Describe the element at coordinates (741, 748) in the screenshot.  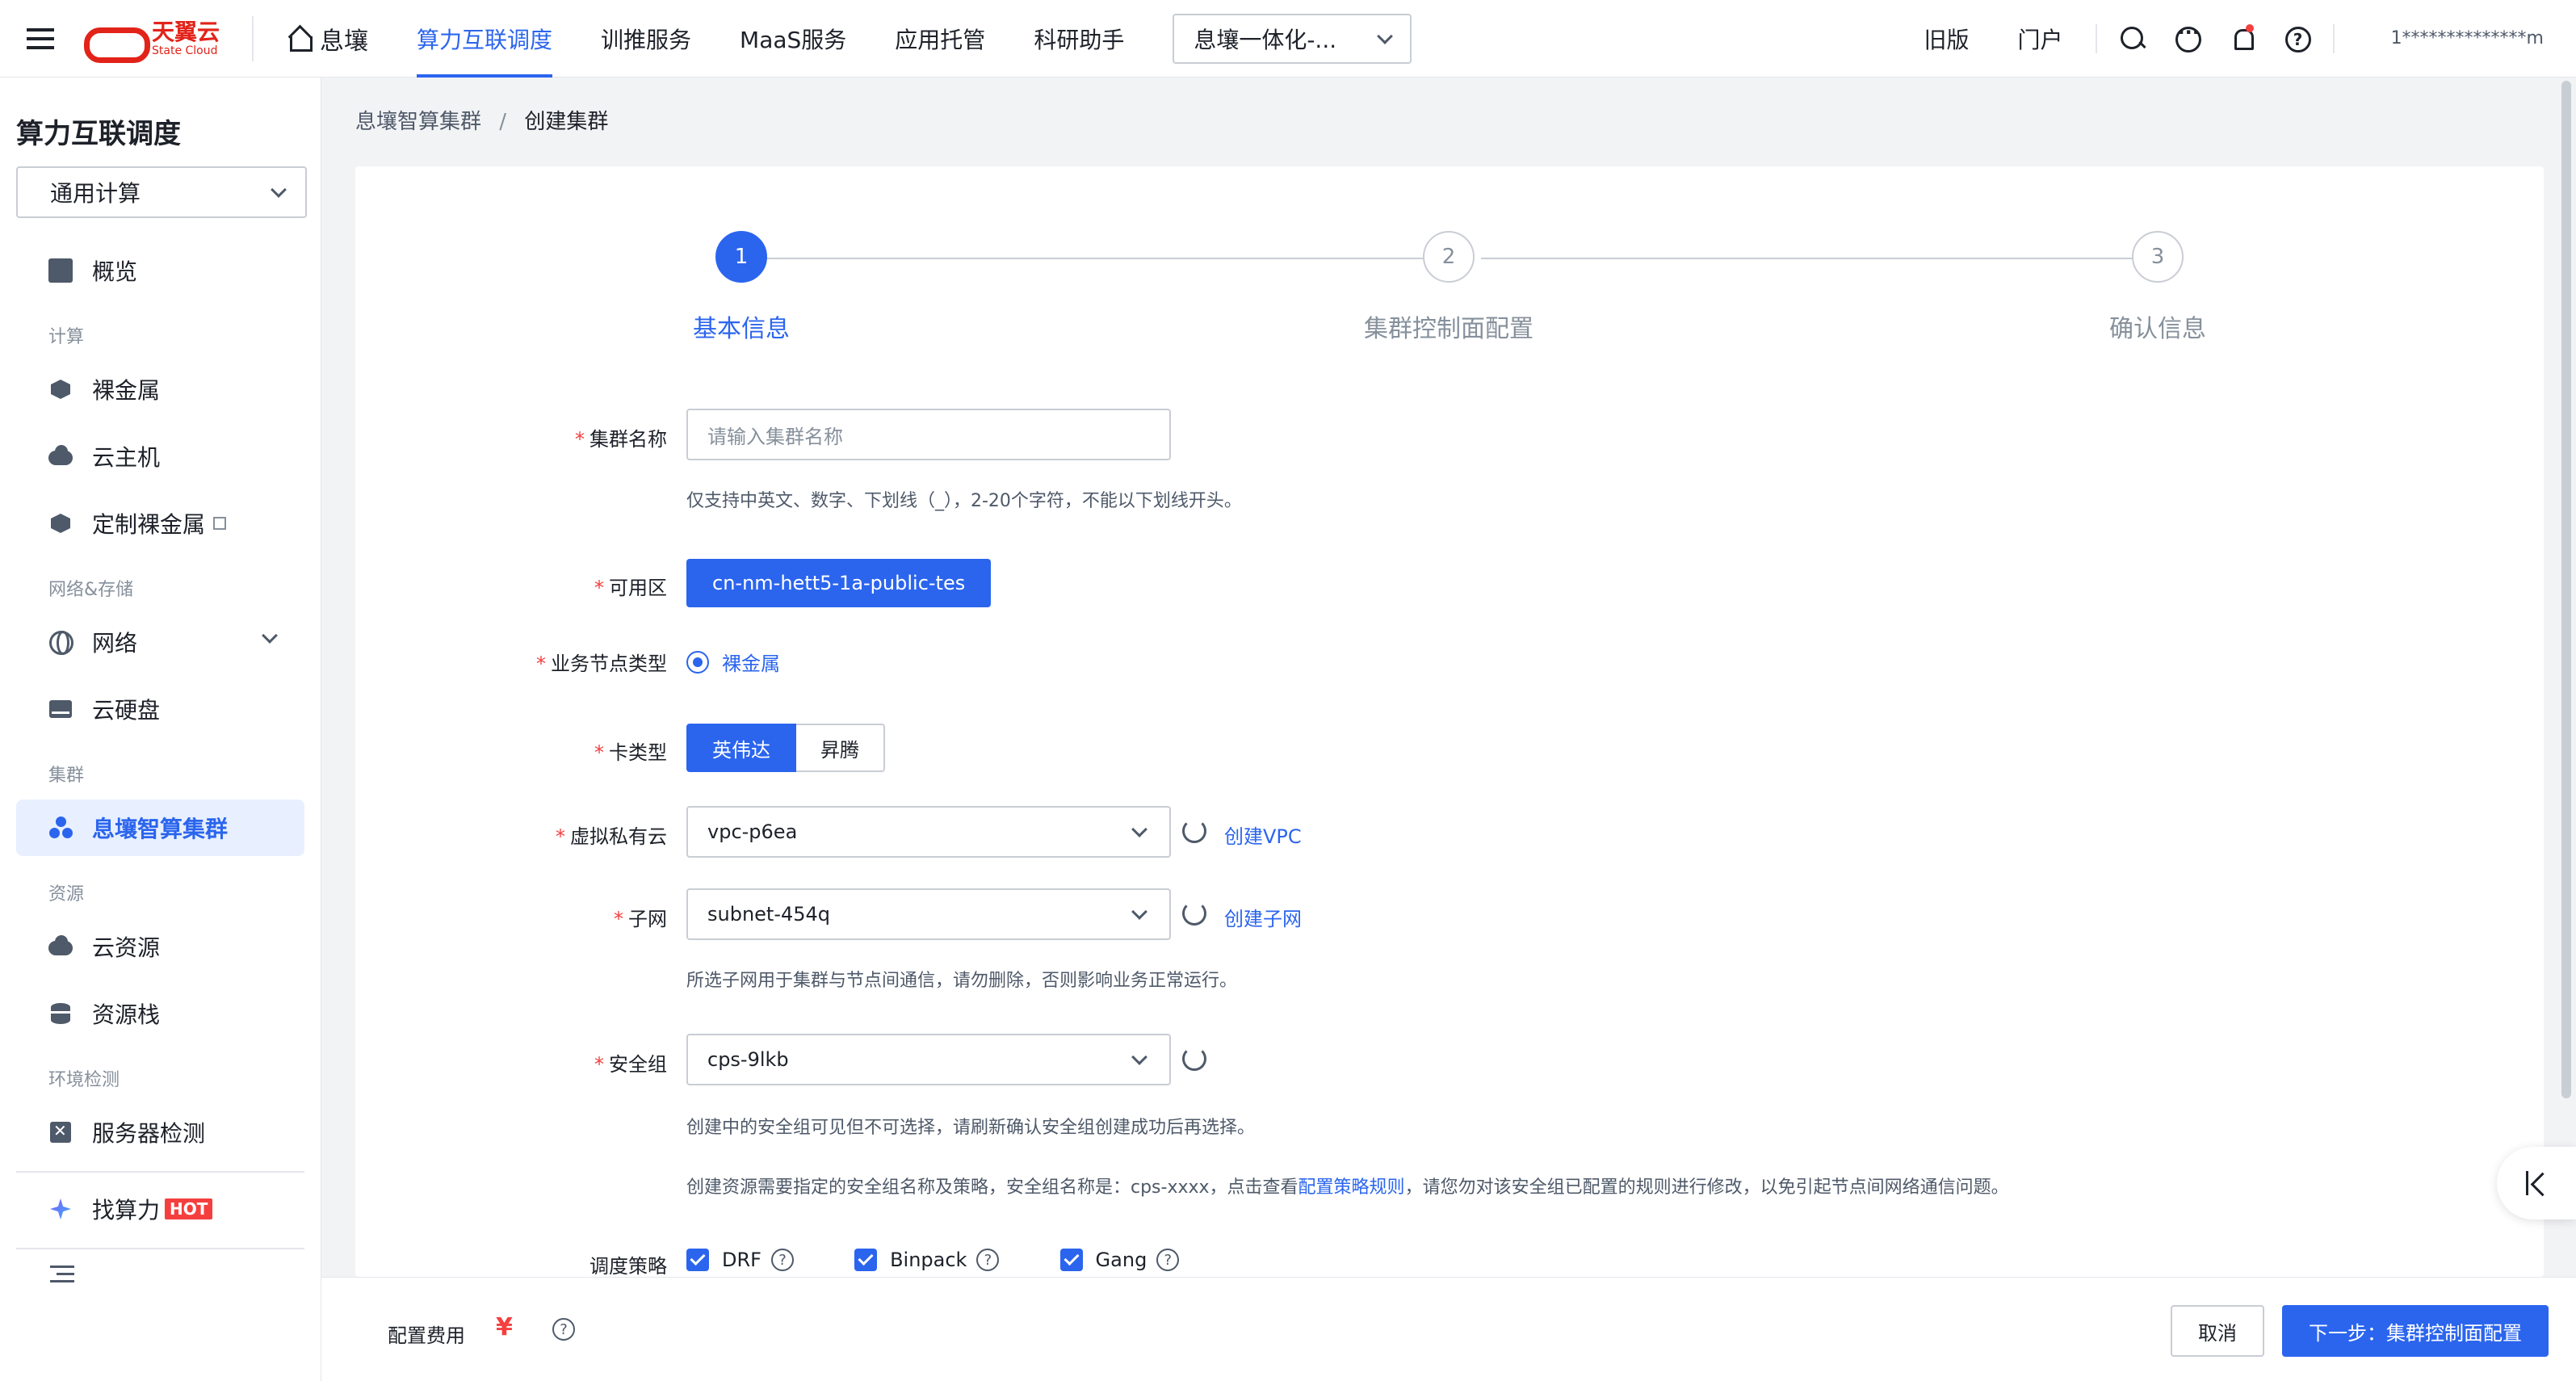
I see `card-type-nvidia: 英伟达` at that location.